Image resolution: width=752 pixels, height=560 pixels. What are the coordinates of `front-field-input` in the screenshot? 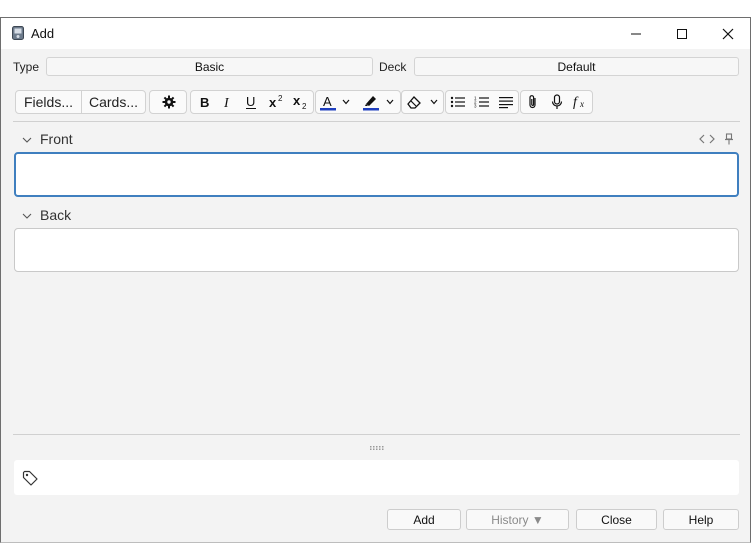 It's located at (376, 174).